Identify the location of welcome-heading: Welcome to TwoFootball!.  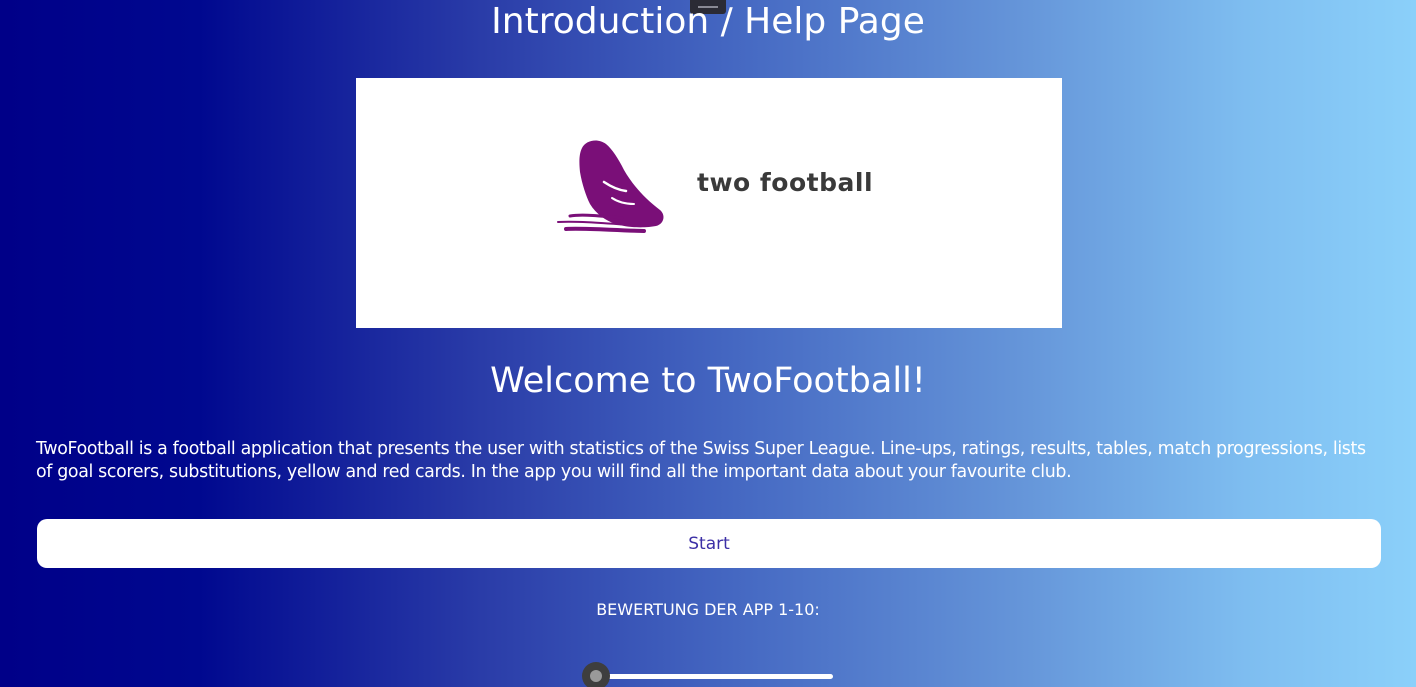
(708, 381).